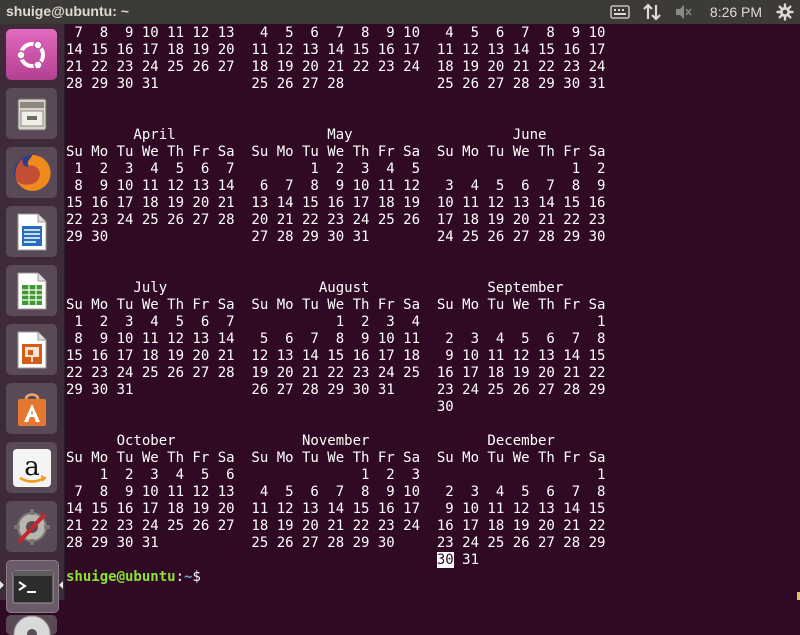  What do you see at coordinates (652, 12) in the screenshot?
I see `network-icon` at bounding box center [652, 12].